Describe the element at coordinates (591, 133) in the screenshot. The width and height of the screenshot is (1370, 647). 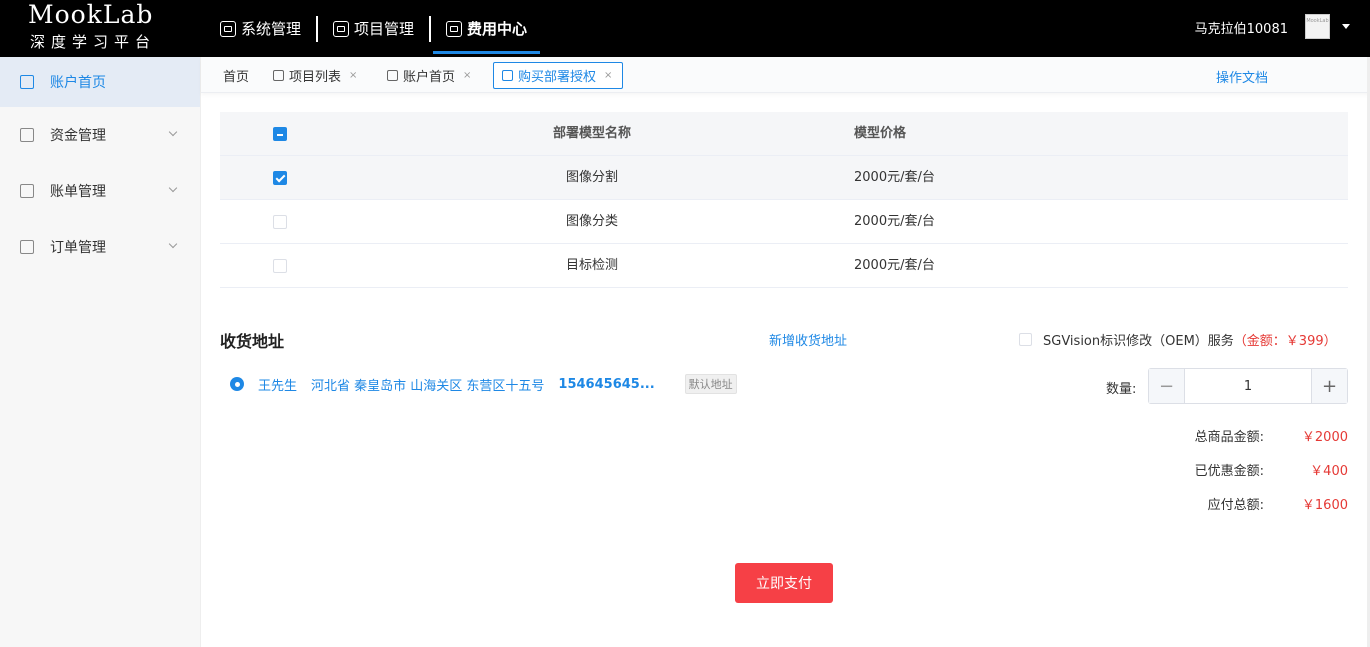
I see `header-model-name: 部署模型名称` at that location.